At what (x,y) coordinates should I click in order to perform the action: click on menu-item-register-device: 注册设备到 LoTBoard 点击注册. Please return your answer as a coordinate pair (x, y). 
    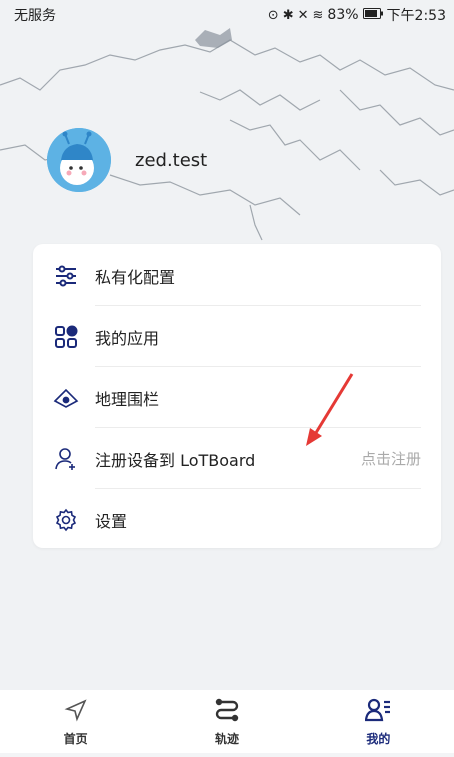
    Looking at the image, I should click on (237, 458).